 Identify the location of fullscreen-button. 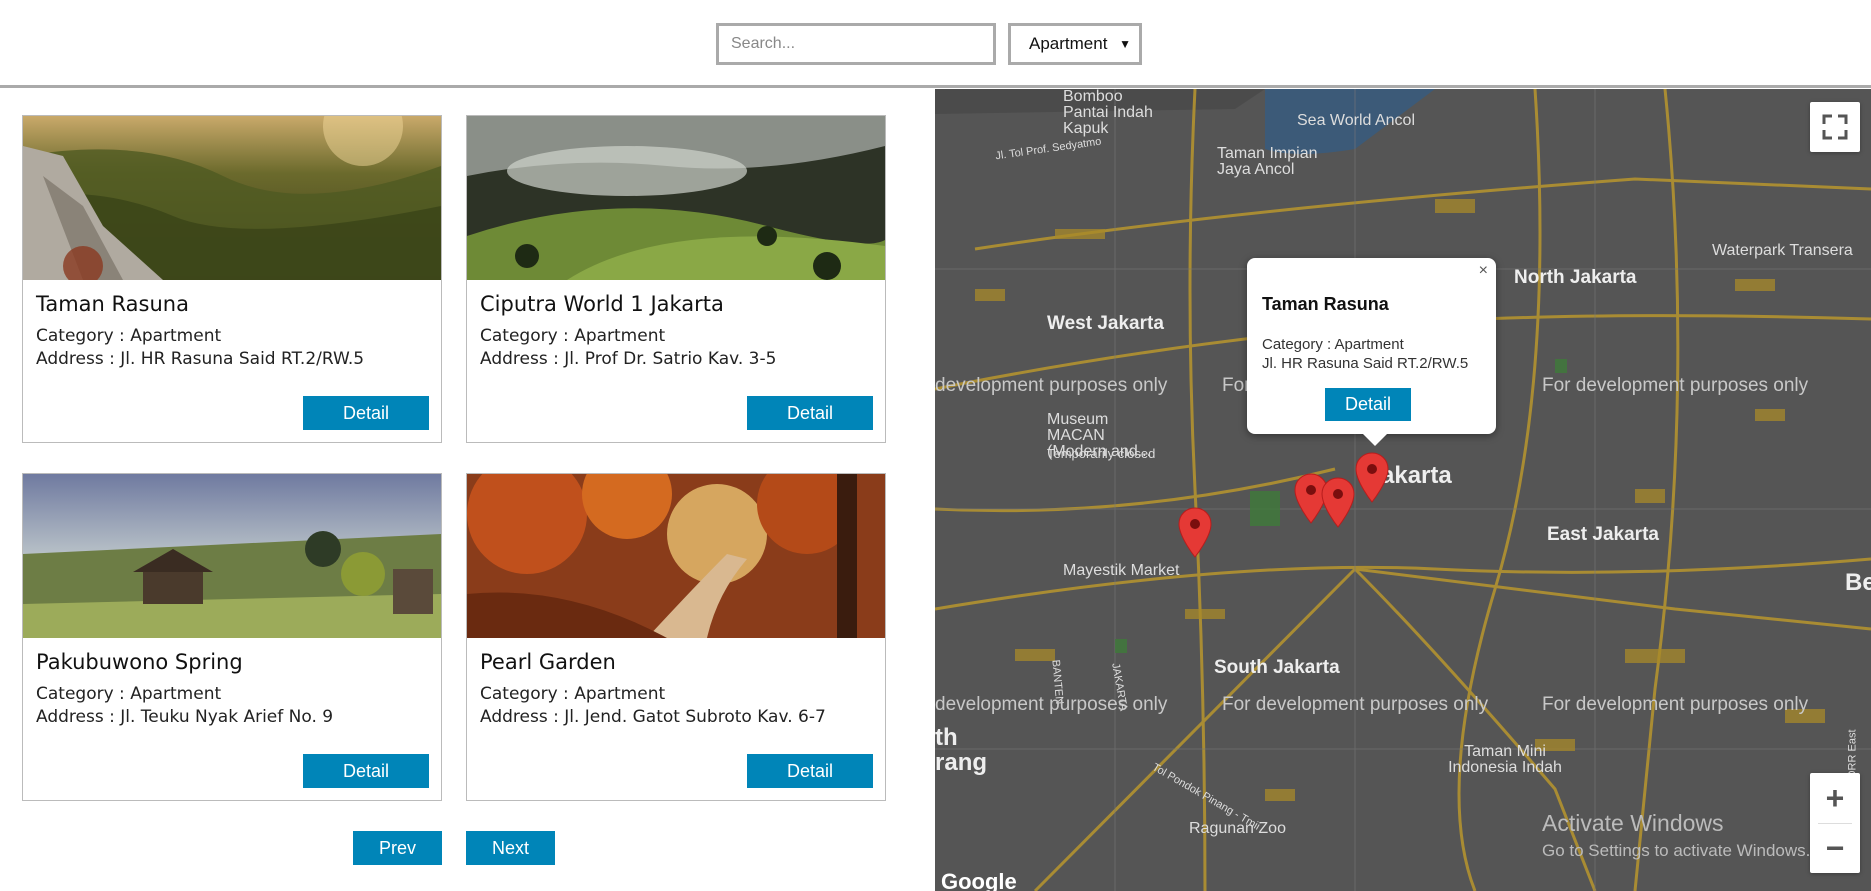
(1835, 127).